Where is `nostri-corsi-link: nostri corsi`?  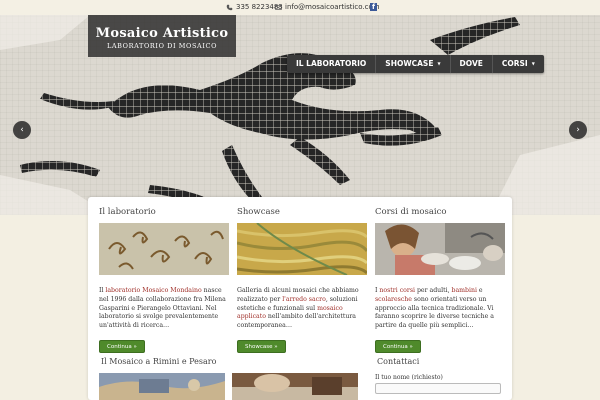 nostri-corsi-link: nostri corsi is located at coordinates (397, 290).